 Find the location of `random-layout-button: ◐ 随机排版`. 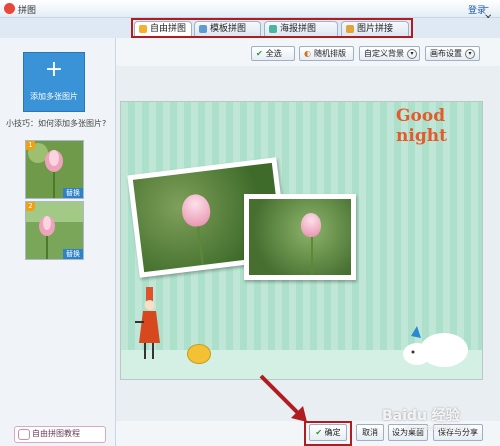

random-layout-button: ◐ 随机排版 is located at coordinates (326, 53).